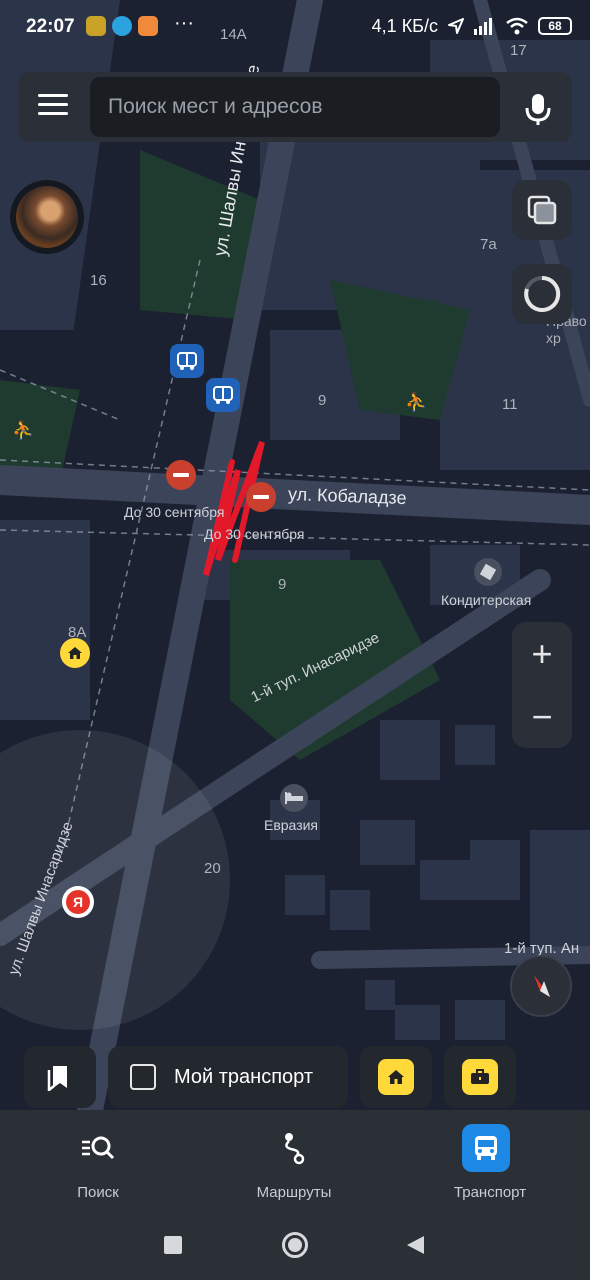 This screenshot has height=1280, width=590. I want to click on status-right: 4,1 КБ/с 68, so click(472, 26).